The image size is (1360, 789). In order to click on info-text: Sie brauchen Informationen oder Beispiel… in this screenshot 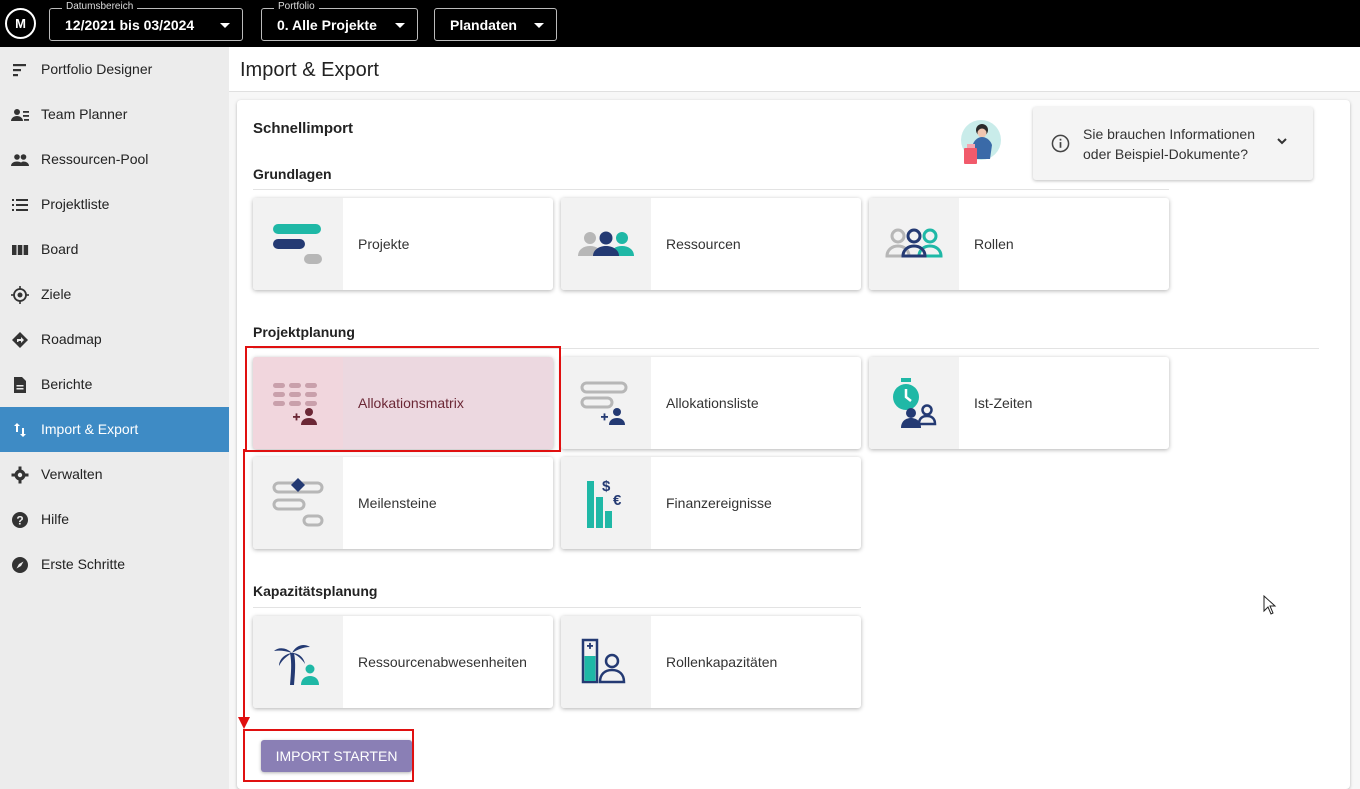, I will do `click(1169, 144)`.